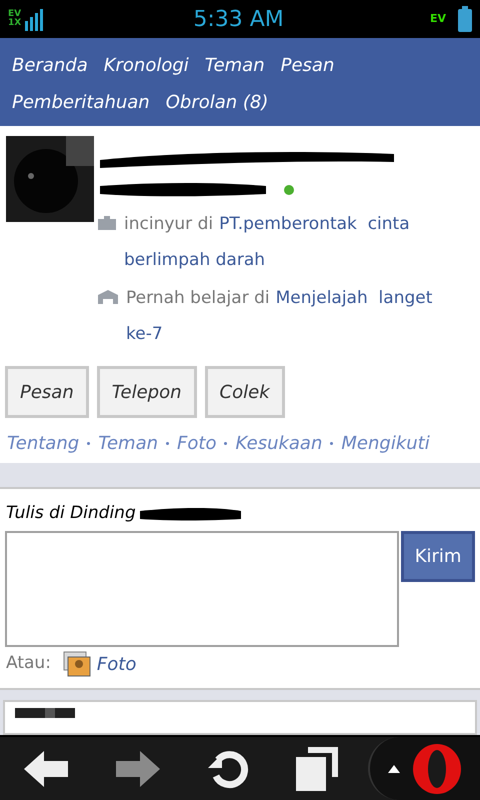 This screenshot has height=800, width=480. Describe the element at coordinates (314, 224) in the screenshot. I see `detail-link: PT.pemberontak cinta` at that location.